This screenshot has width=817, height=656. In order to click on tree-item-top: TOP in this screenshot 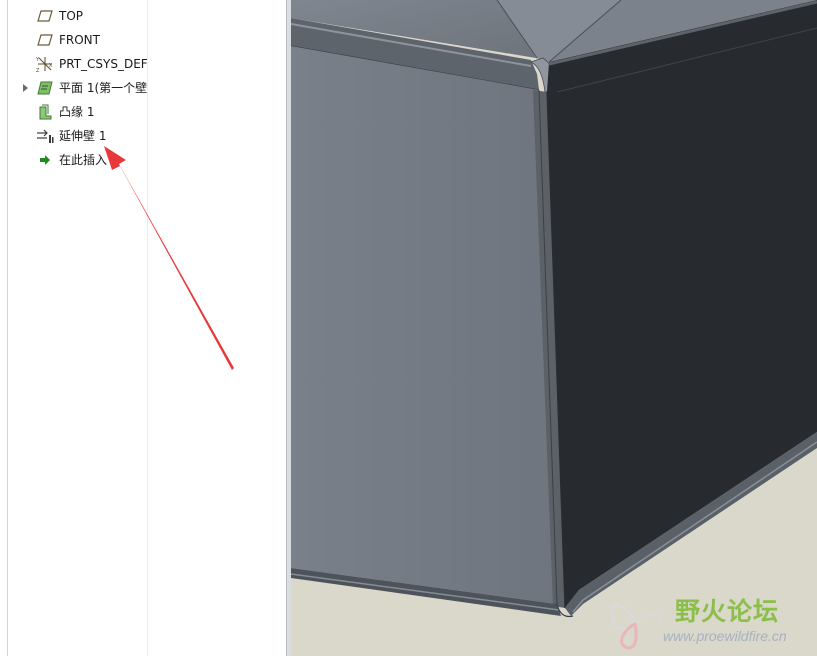, I will do `click(73, 16)`.